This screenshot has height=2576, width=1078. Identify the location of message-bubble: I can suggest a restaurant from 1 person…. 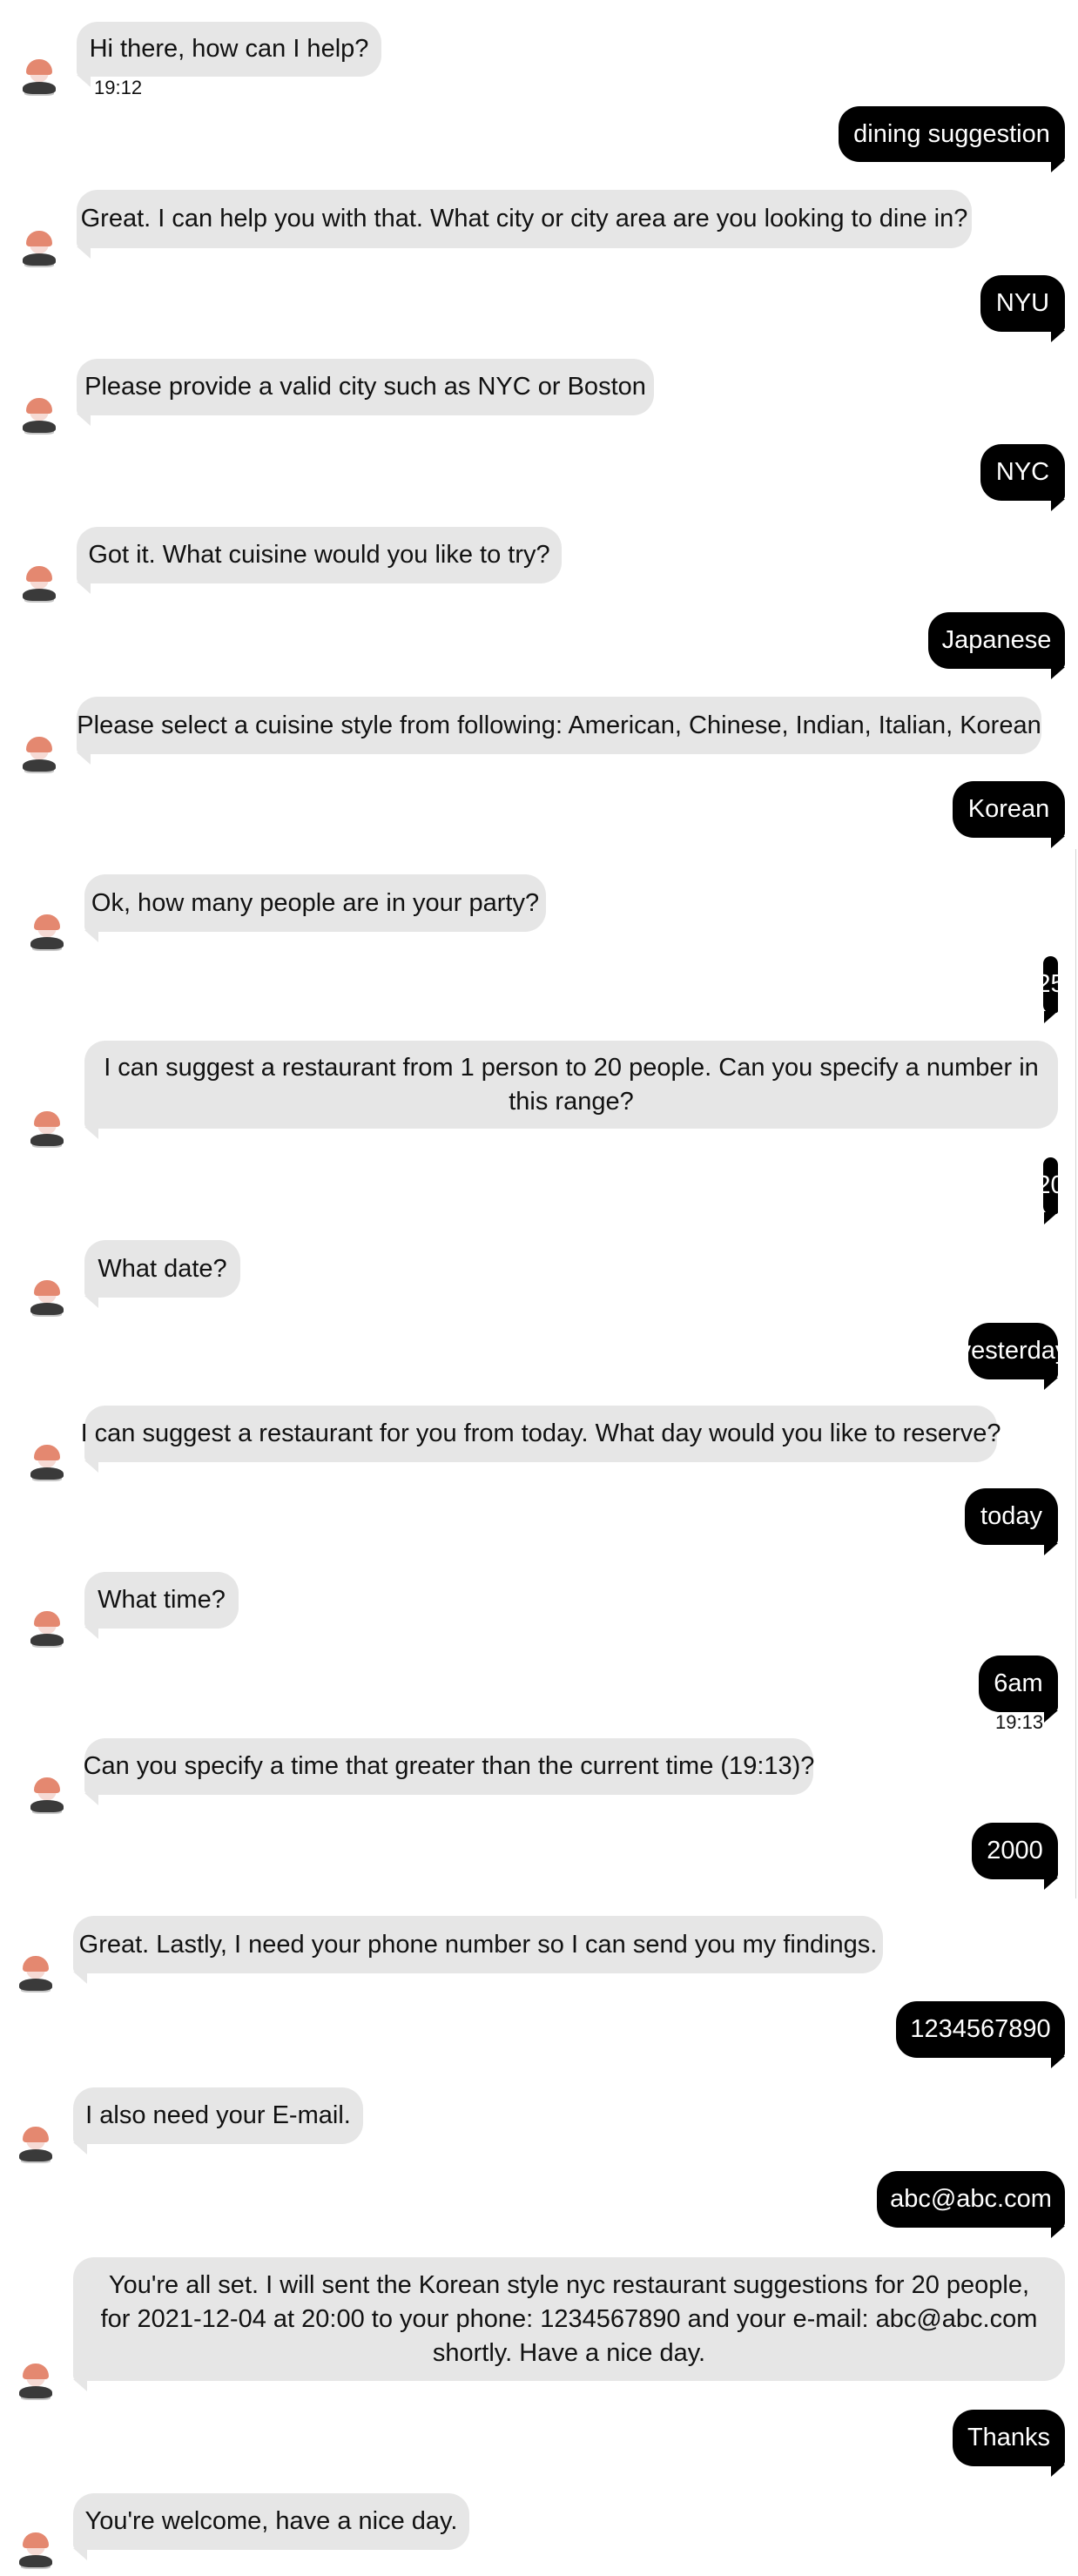
(571, 1085).